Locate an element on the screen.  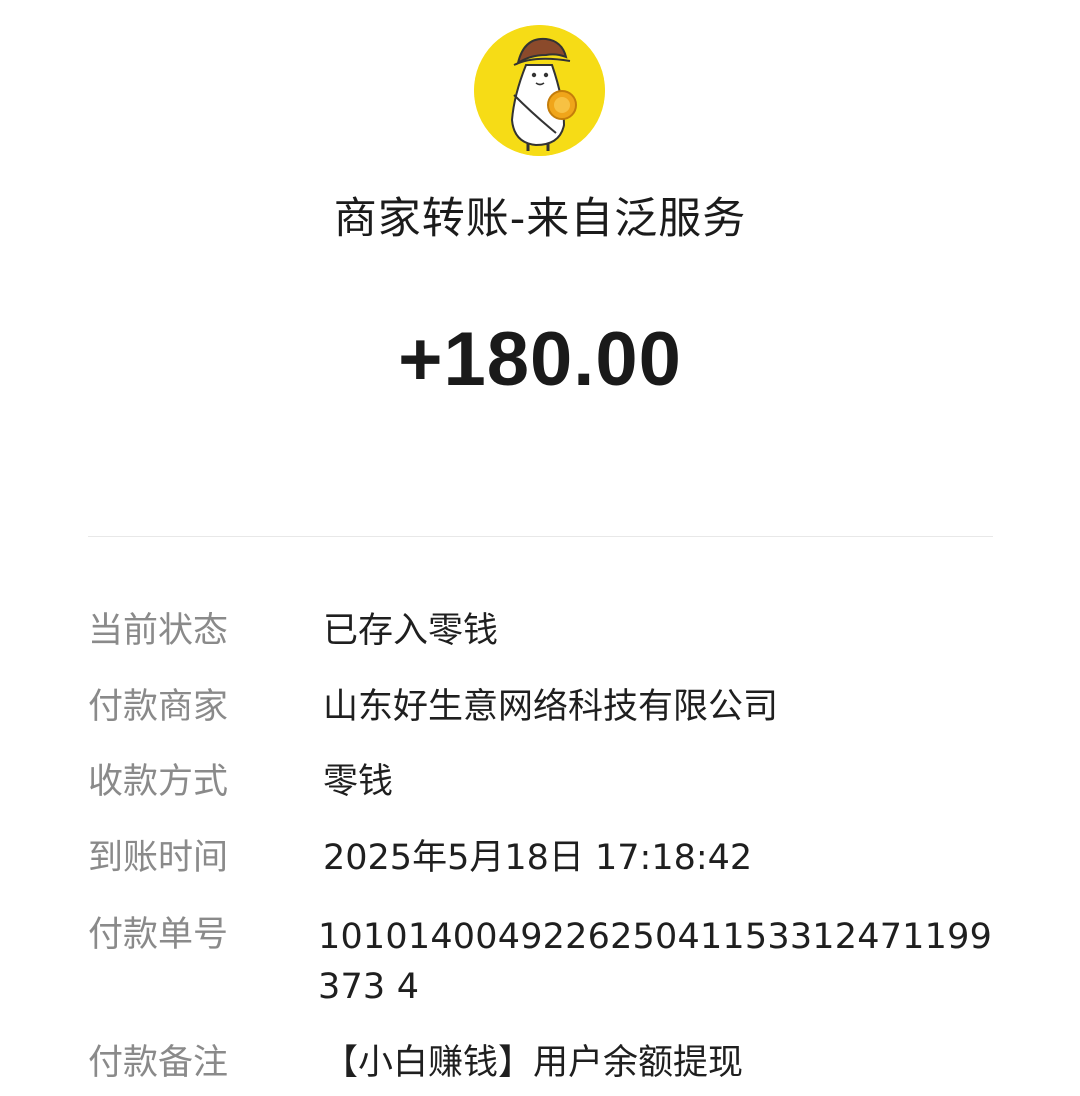
detail-value: 2025年5月18日 17:18:42 is located at coordinates (538, 858).